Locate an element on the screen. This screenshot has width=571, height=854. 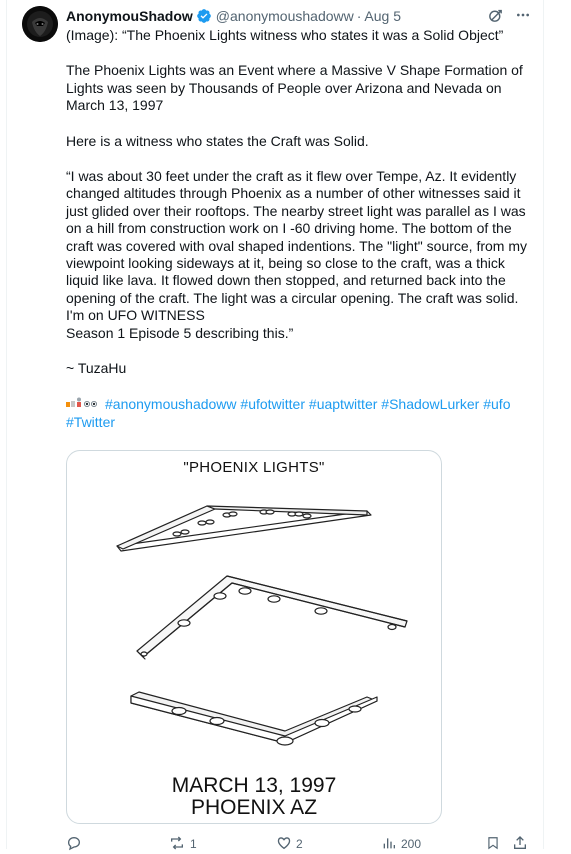
grok-icon is located at coordinates (495, 15).